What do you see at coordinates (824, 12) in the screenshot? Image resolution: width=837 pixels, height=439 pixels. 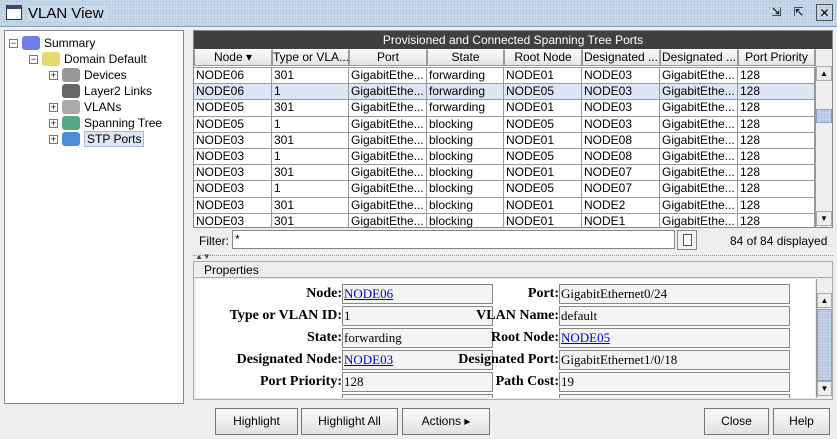 I see `close-icon: ✕` at bounding box center [824, 12].